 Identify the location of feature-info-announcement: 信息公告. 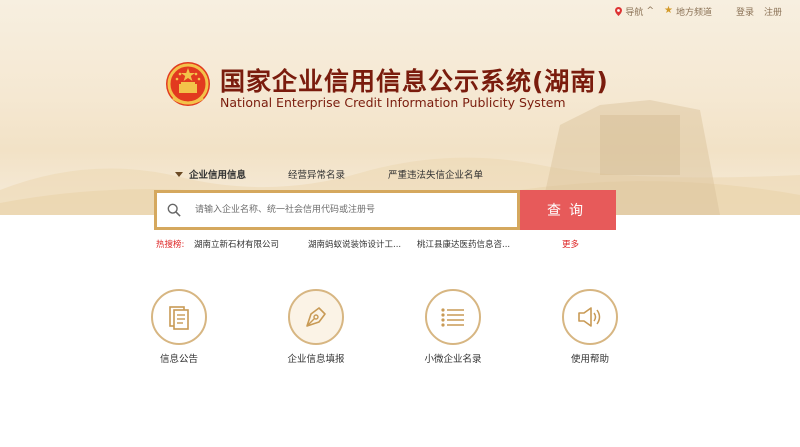
(179, 327).